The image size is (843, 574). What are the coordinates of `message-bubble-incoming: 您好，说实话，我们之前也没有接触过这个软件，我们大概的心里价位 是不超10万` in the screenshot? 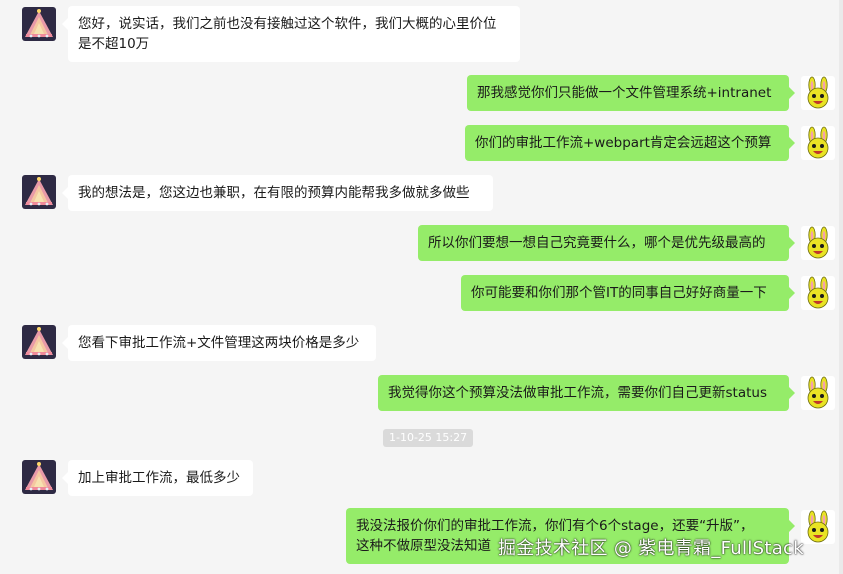 It's located at (291, 34).